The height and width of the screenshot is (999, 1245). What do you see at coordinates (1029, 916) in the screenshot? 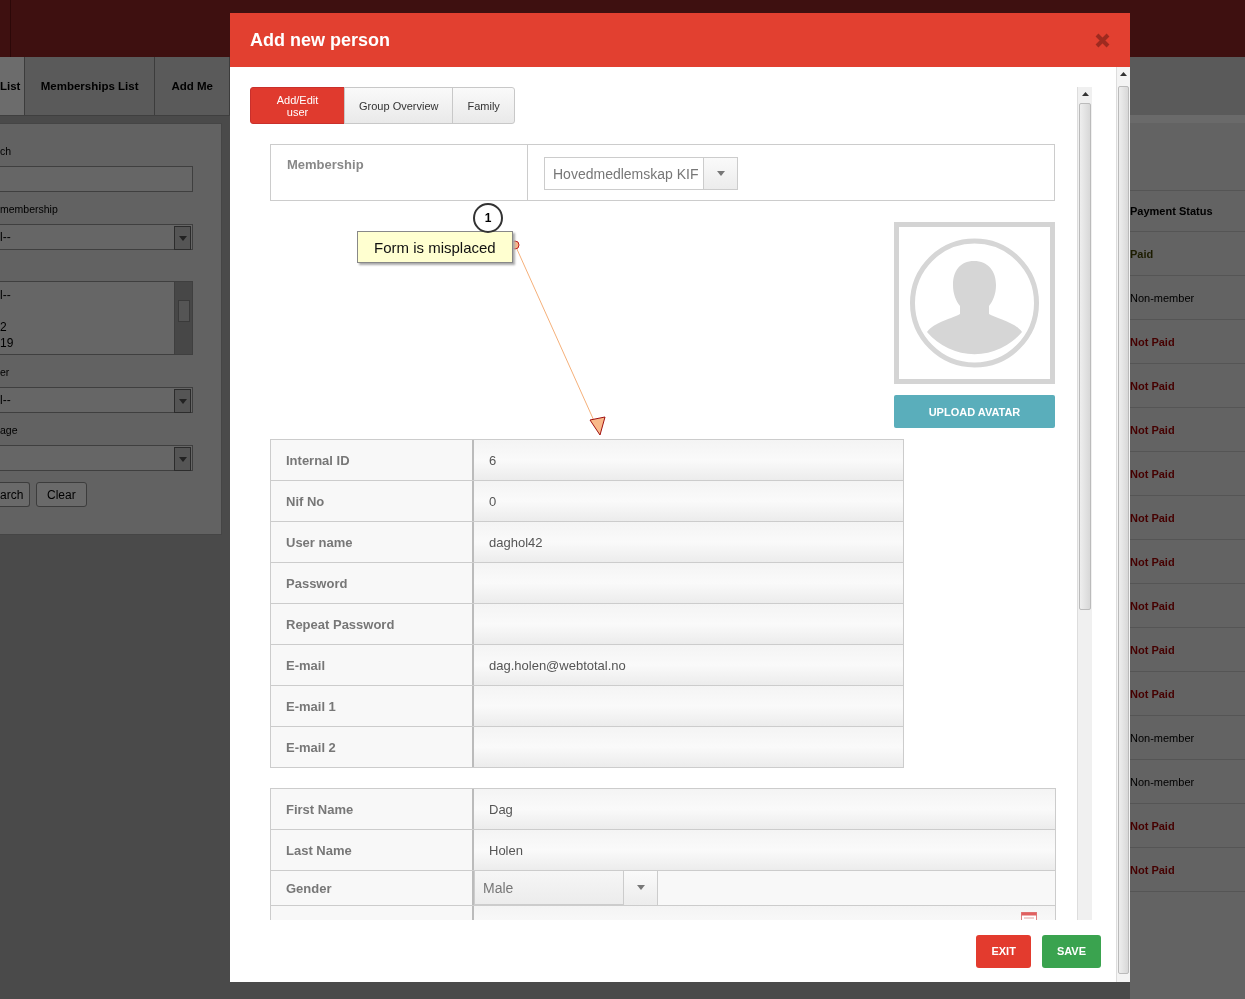
I see `calendar-icon` at bounding box center [1029, 916].